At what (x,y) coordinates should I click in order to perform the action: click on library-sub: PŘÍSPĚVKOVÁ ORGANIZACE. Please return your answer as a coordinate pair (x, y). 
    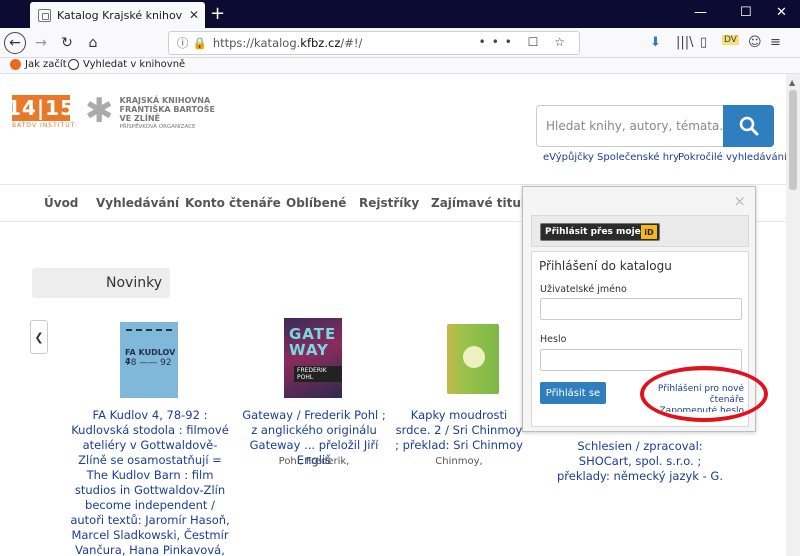
    Looking at the image, I should click on (157, 127).